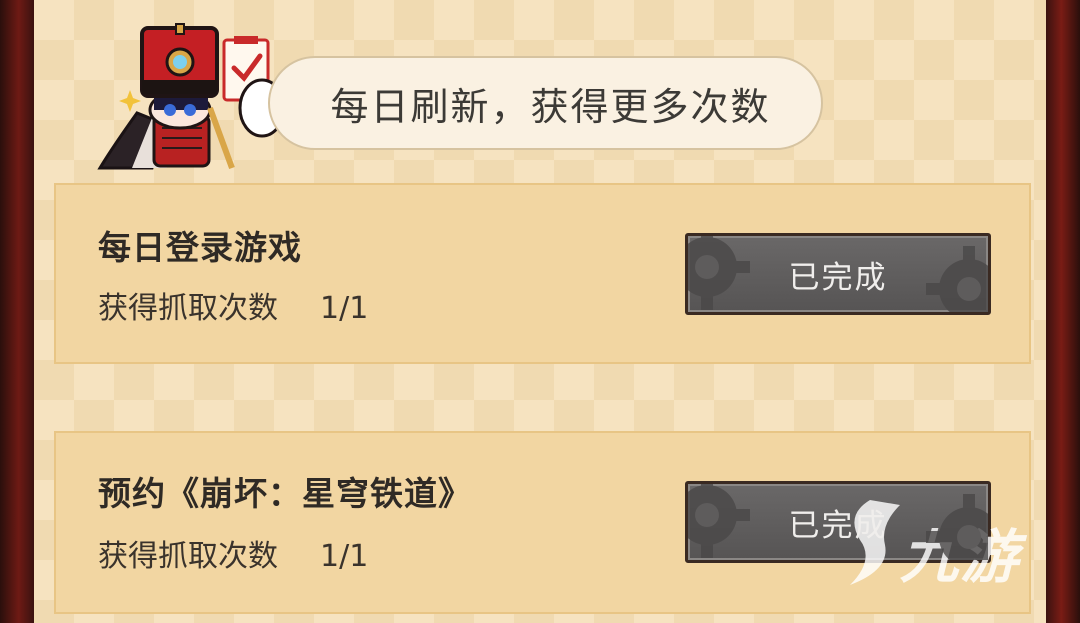  What do you see at coordinates (285, 493) in the screenshot?
I see `task-title: 预约《崩坏：星穹铁道》` at bounding box center [285, 493].